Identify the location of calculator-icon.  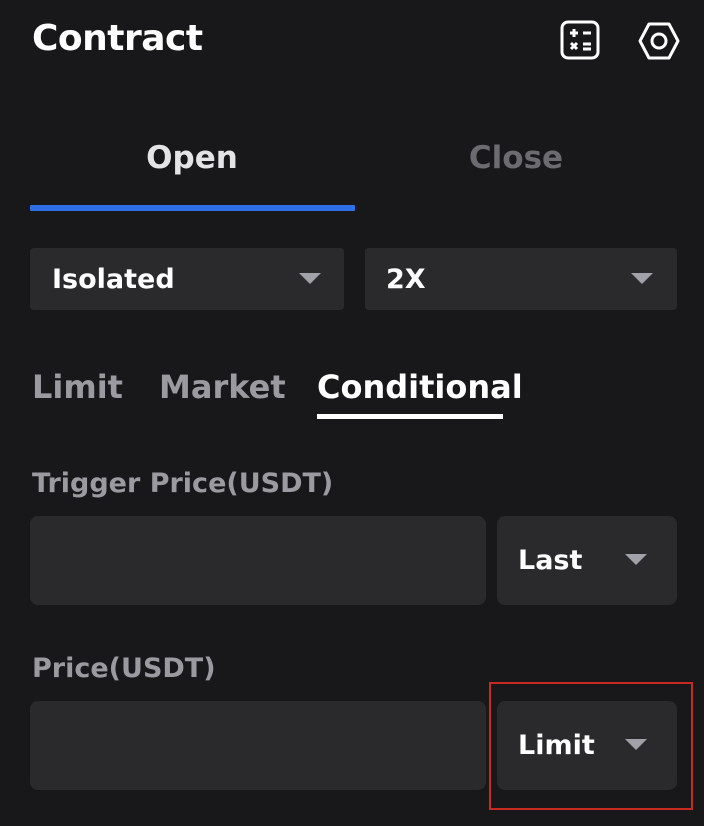
(580, 40).